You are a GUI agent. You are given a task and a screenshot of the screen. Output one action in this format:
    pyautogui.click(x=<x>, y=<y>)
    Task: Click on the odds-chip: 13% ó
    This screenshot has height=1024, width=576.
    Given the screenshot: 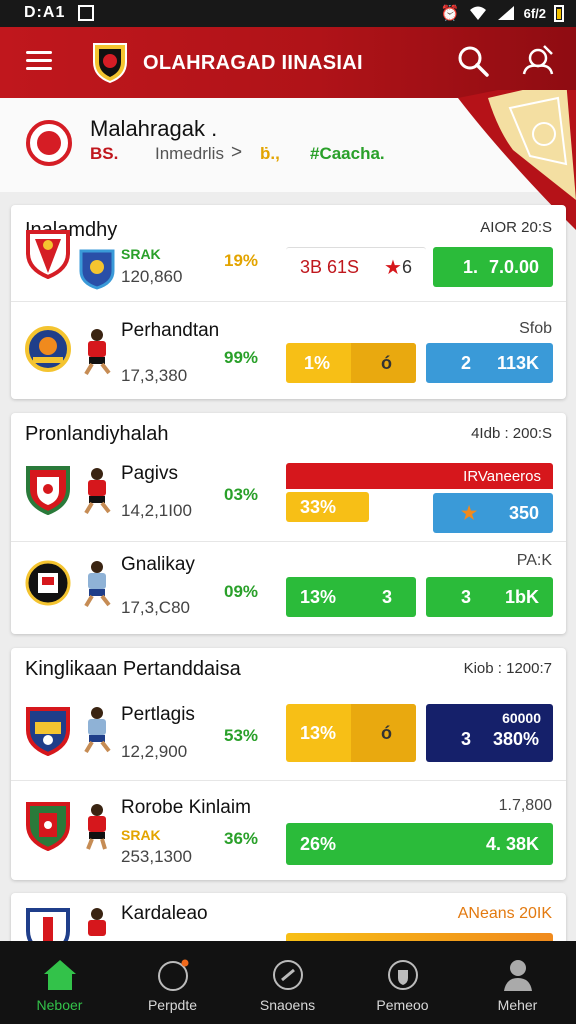 What is the action you would take?
    pyautogui.click(x=351, y=733)
    